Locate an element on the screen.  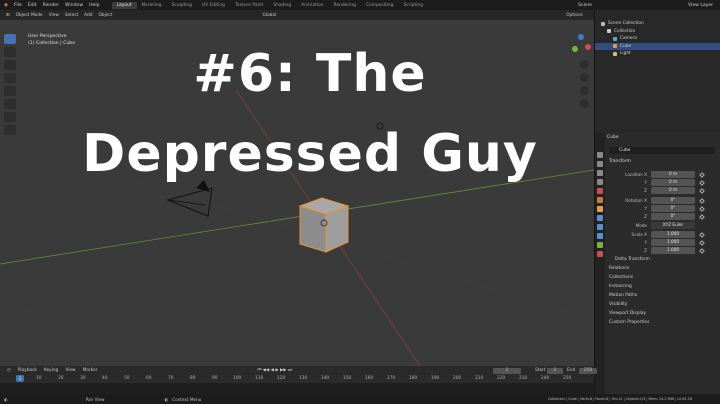
outliner-header-label: Scene Collection is located at coordinates (626, 24).